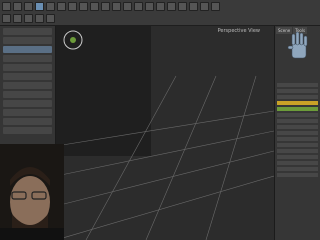 The image size is (320, 240). Describe the element at coordinates (238, 31) in the screenshot. I see `viewport-camera-label: Perspective View` at that location.